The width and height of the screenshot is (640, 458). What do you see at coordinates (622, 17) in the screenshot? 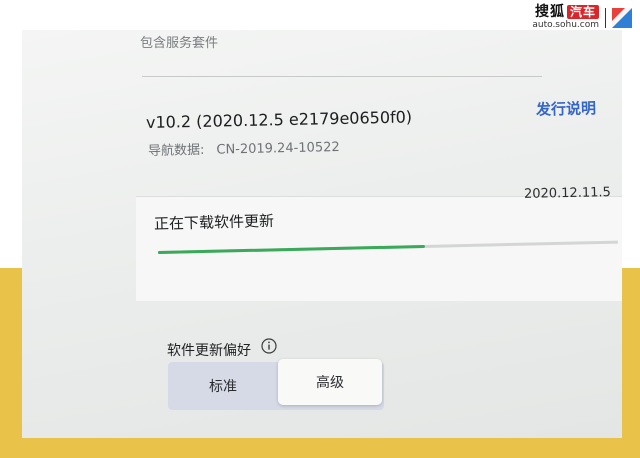
I see `sohu-logo-icon` at bounding box center [622, 17].